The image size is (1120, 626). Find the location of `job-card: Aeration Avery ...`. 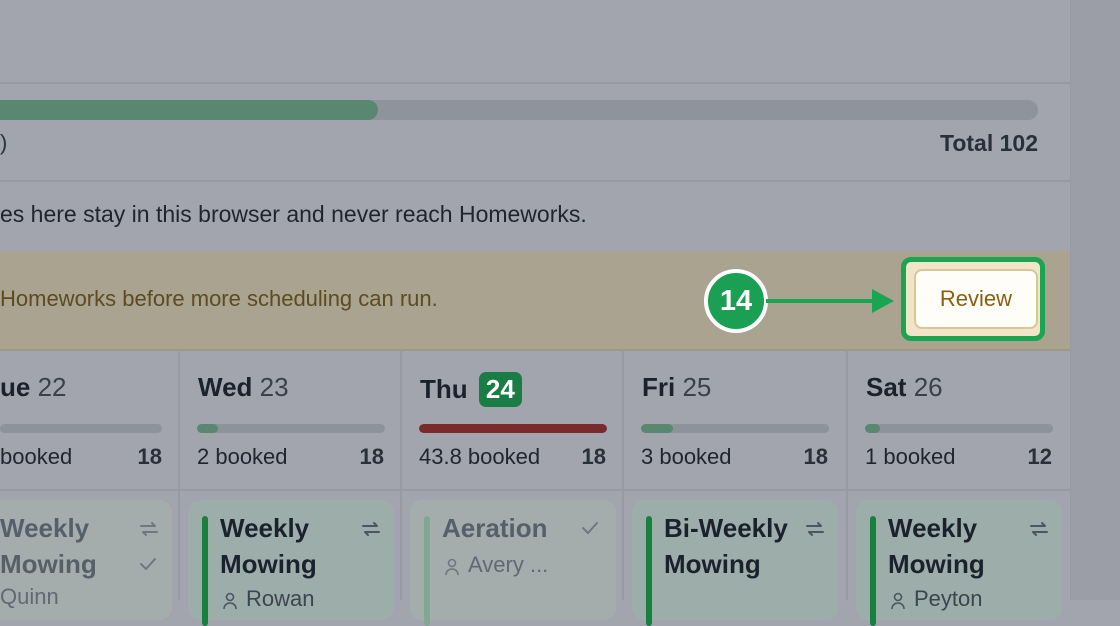

job-card: Aeration Avery ... is located at coordinates (513, 563).